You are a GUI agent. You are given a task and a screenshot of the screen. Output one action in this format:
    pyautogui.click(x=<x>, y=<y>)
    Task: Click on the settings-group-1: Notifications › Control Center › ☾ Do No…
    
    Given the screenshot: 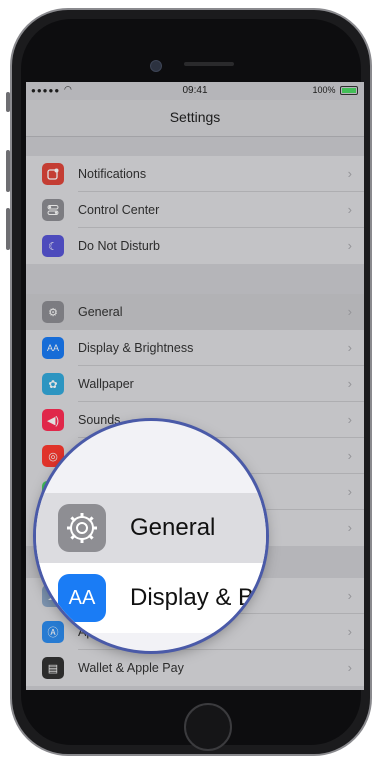 What is the action you would take?
    pyautogui.click(x=195, y=210)
    